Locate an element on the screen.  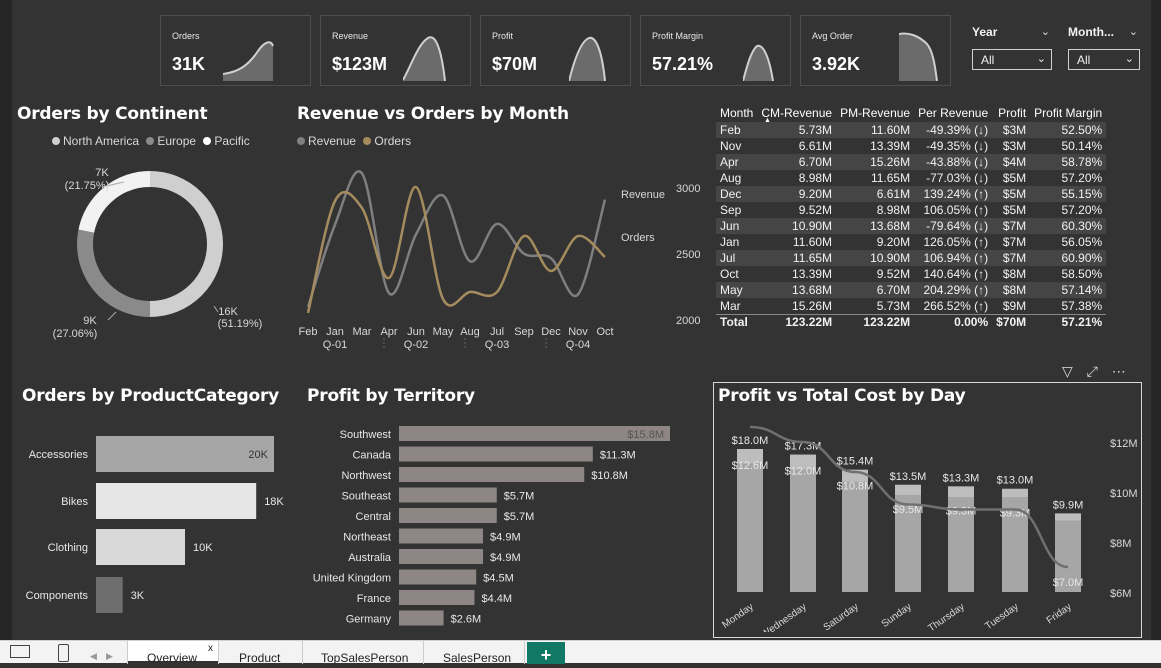
tab-salesperson: SalesPerson is located at coordinates (474, 653).